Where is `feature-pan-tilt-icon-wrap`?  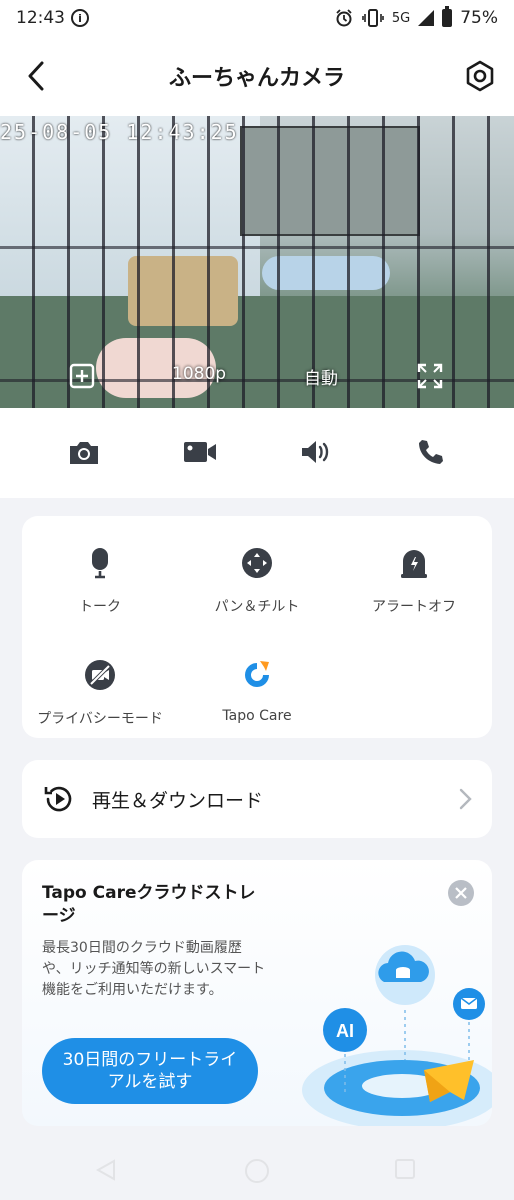
feature-pan-tilt-icon-wrap is located at coordinates (257, 563).